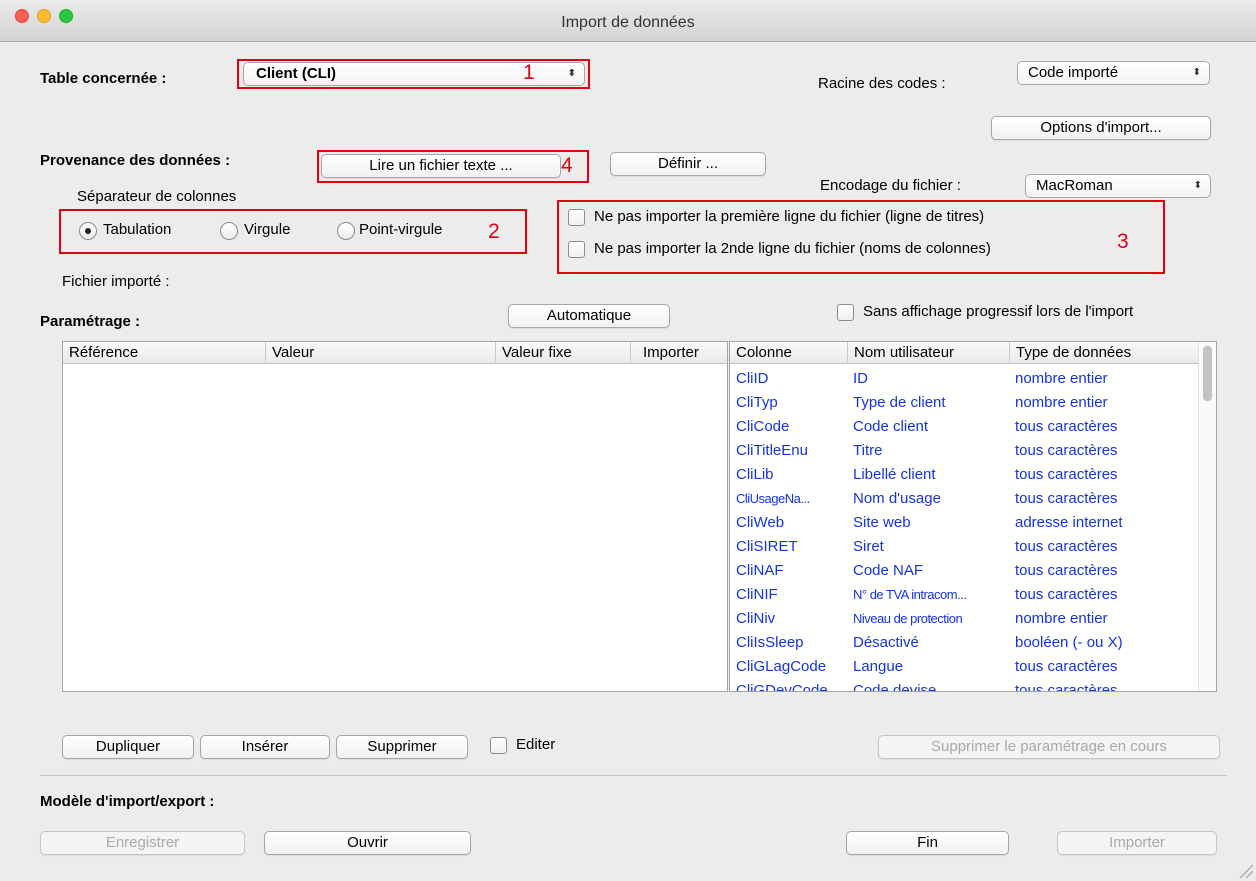 The height and width of the screenshot is (881, 1256). What do you see at coordinates (1245, 870) in the screenshot?
I see `resize-grip-icon` at bounding box center [1245, 870].